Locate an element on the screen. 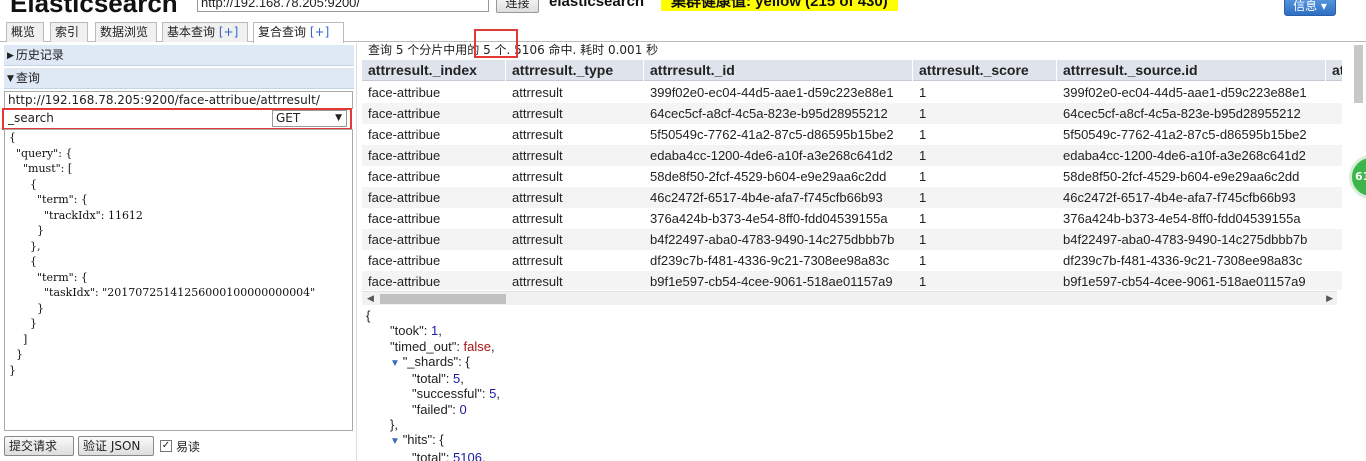  tab-compound-query: 复合查询 [+] is located at coordinates (298, 32).